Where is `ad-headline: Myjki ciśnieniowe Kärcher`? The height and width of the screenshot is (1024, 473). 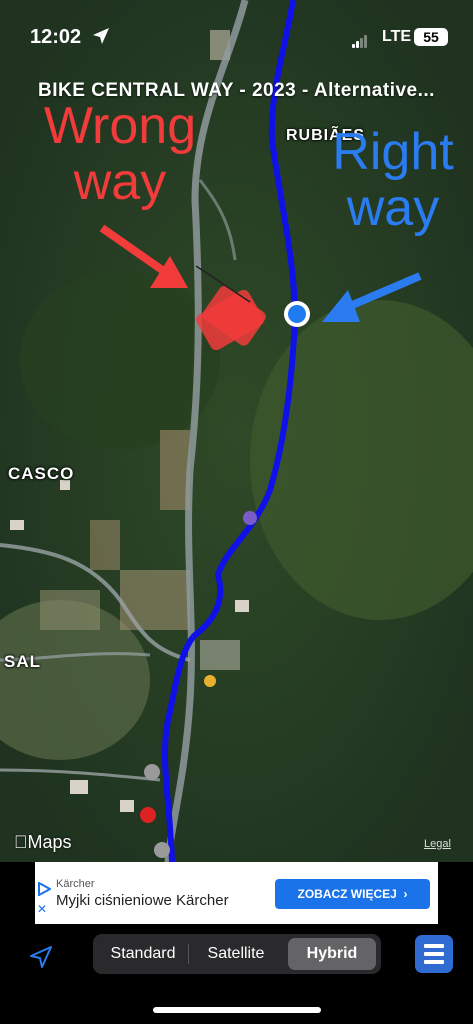
ad-headline: Myjki ciśnieniowe Kärcher is located at coordinates (142, 900).